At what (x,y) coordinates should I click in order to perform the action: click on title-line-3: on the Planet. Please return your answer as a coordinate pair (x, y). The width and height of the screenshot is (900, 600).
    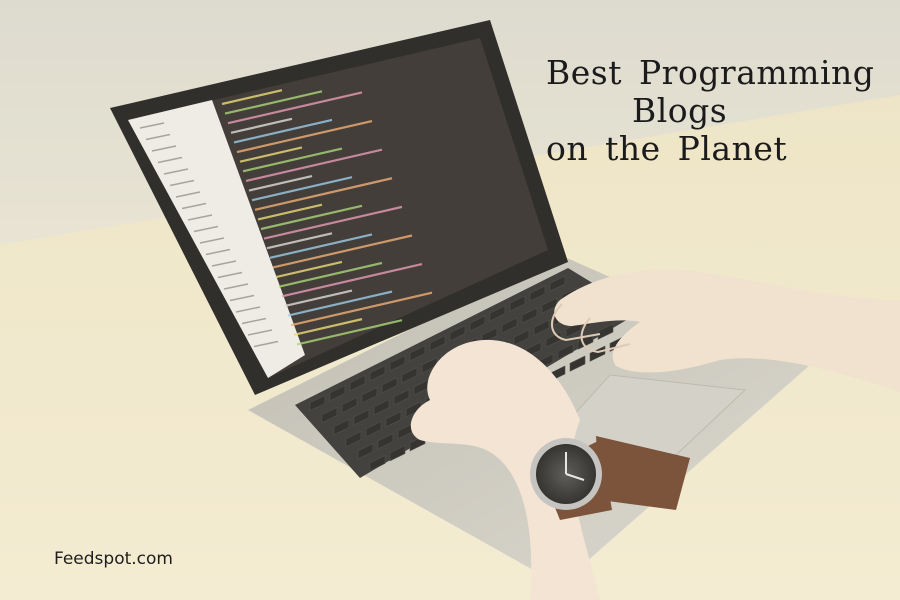
    Looking at the image, I should click on (667, 148).